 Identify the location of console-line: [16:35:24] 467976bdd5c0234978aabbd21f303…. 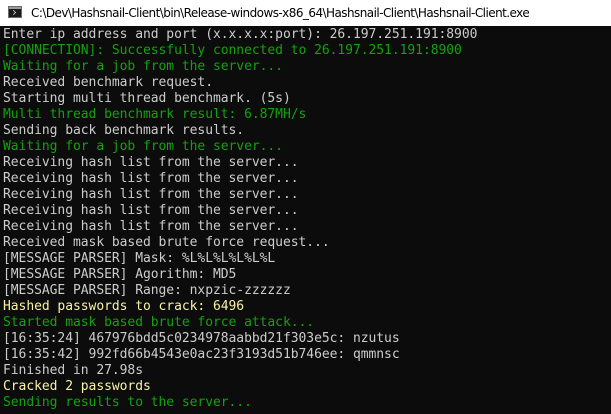
(201, 338).